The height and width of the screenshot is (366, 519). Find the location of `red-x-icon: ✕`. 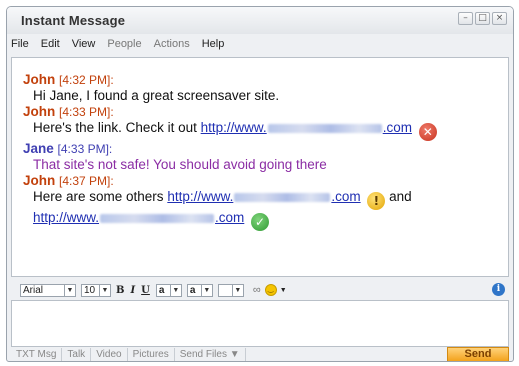

red-x-icon: ✕ is located at coordinates (427, 132).